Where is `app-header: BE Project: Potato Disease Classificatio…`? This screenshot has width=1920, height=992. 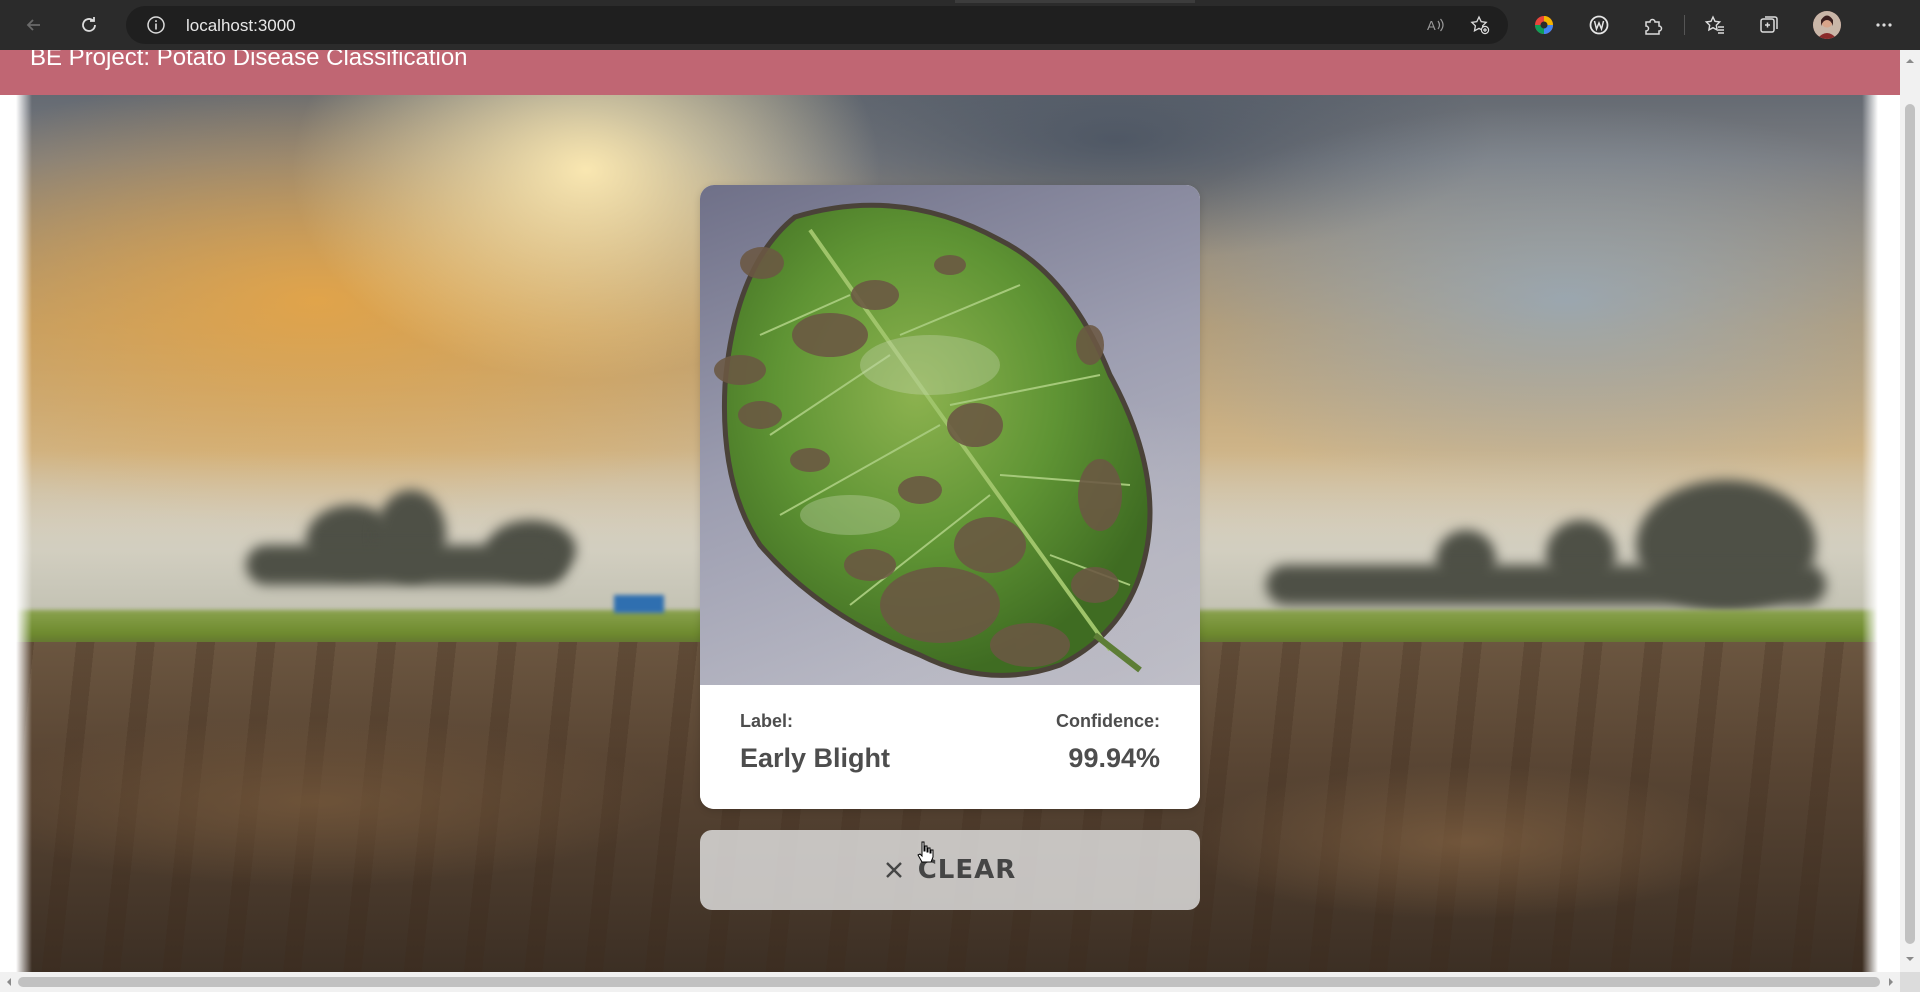 app-header: BE Project: Potato Disease Classificatio… is located at coordinates (950, 72).